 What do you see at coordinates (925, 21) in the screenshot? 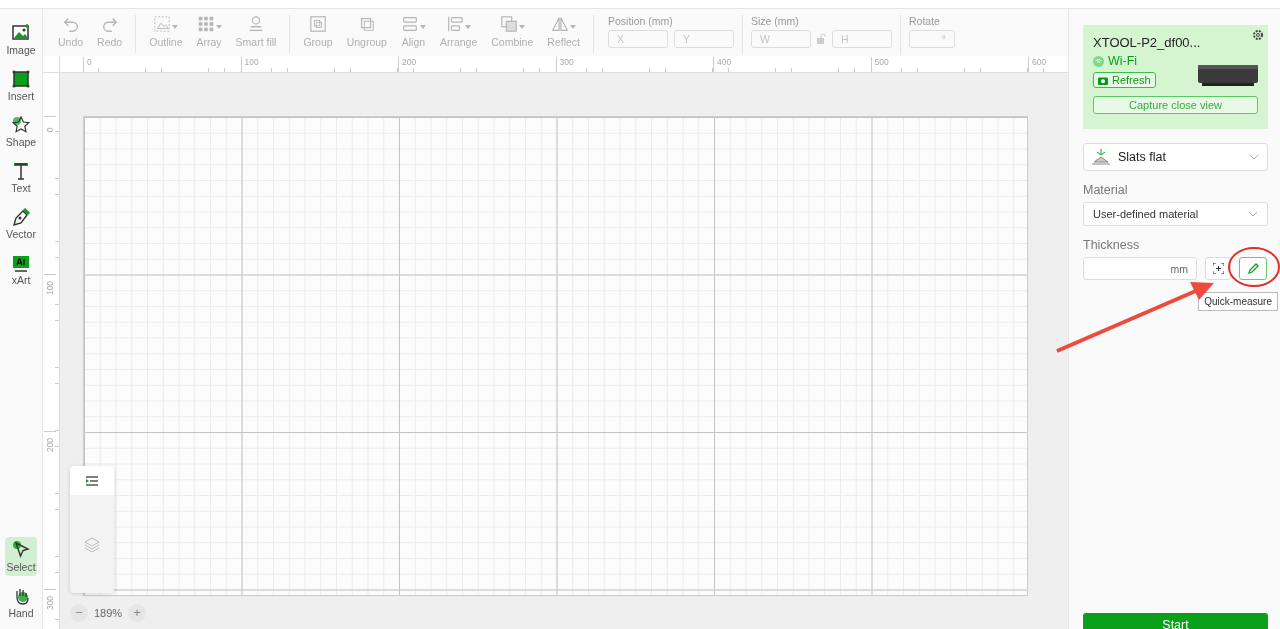
I see `rotate-label: Rotate` at bounding box center [925, 21].